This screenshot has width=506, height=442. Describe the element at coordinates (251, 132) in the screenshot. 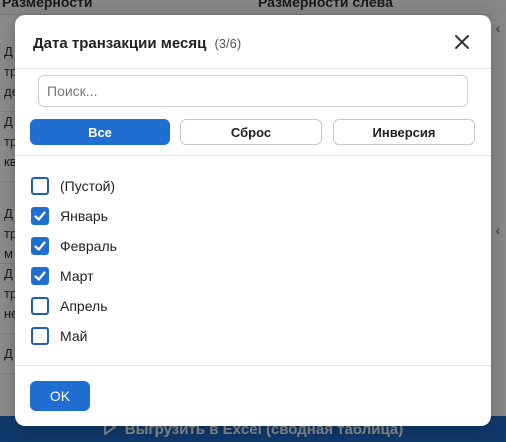

I see `reset-button: Сброс` at that location.